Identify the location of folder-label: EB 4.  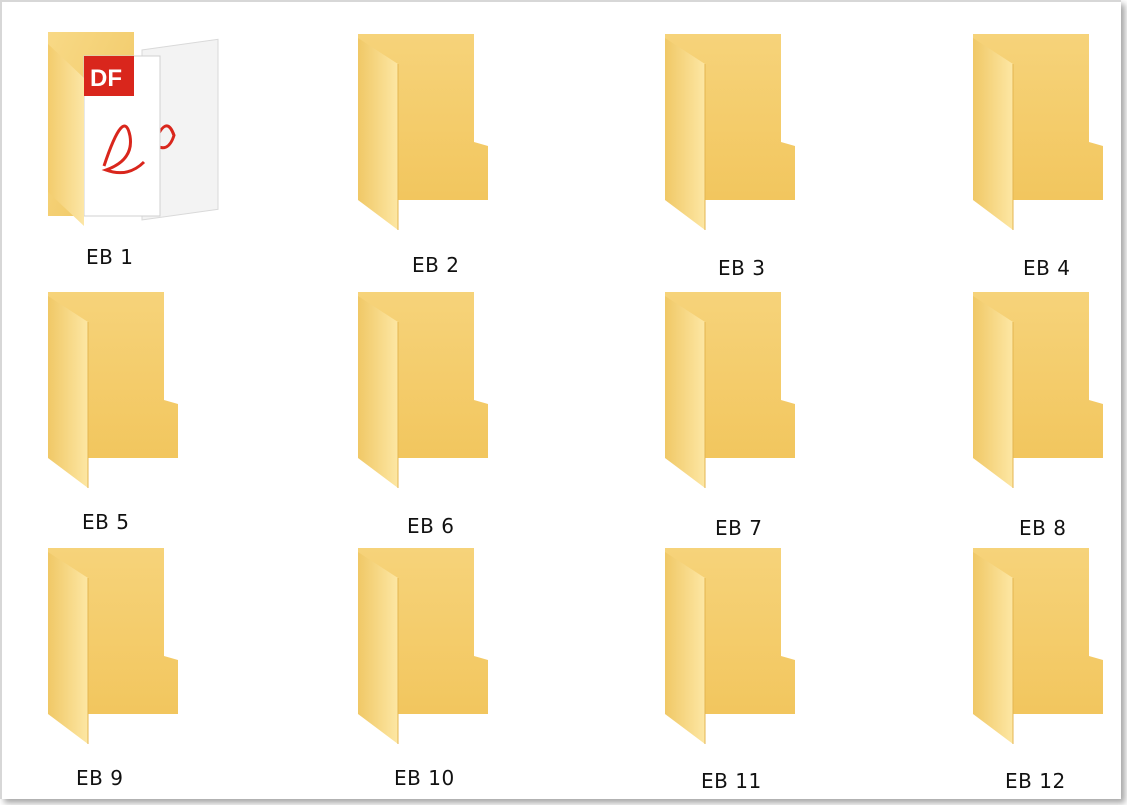
(1047, 268).